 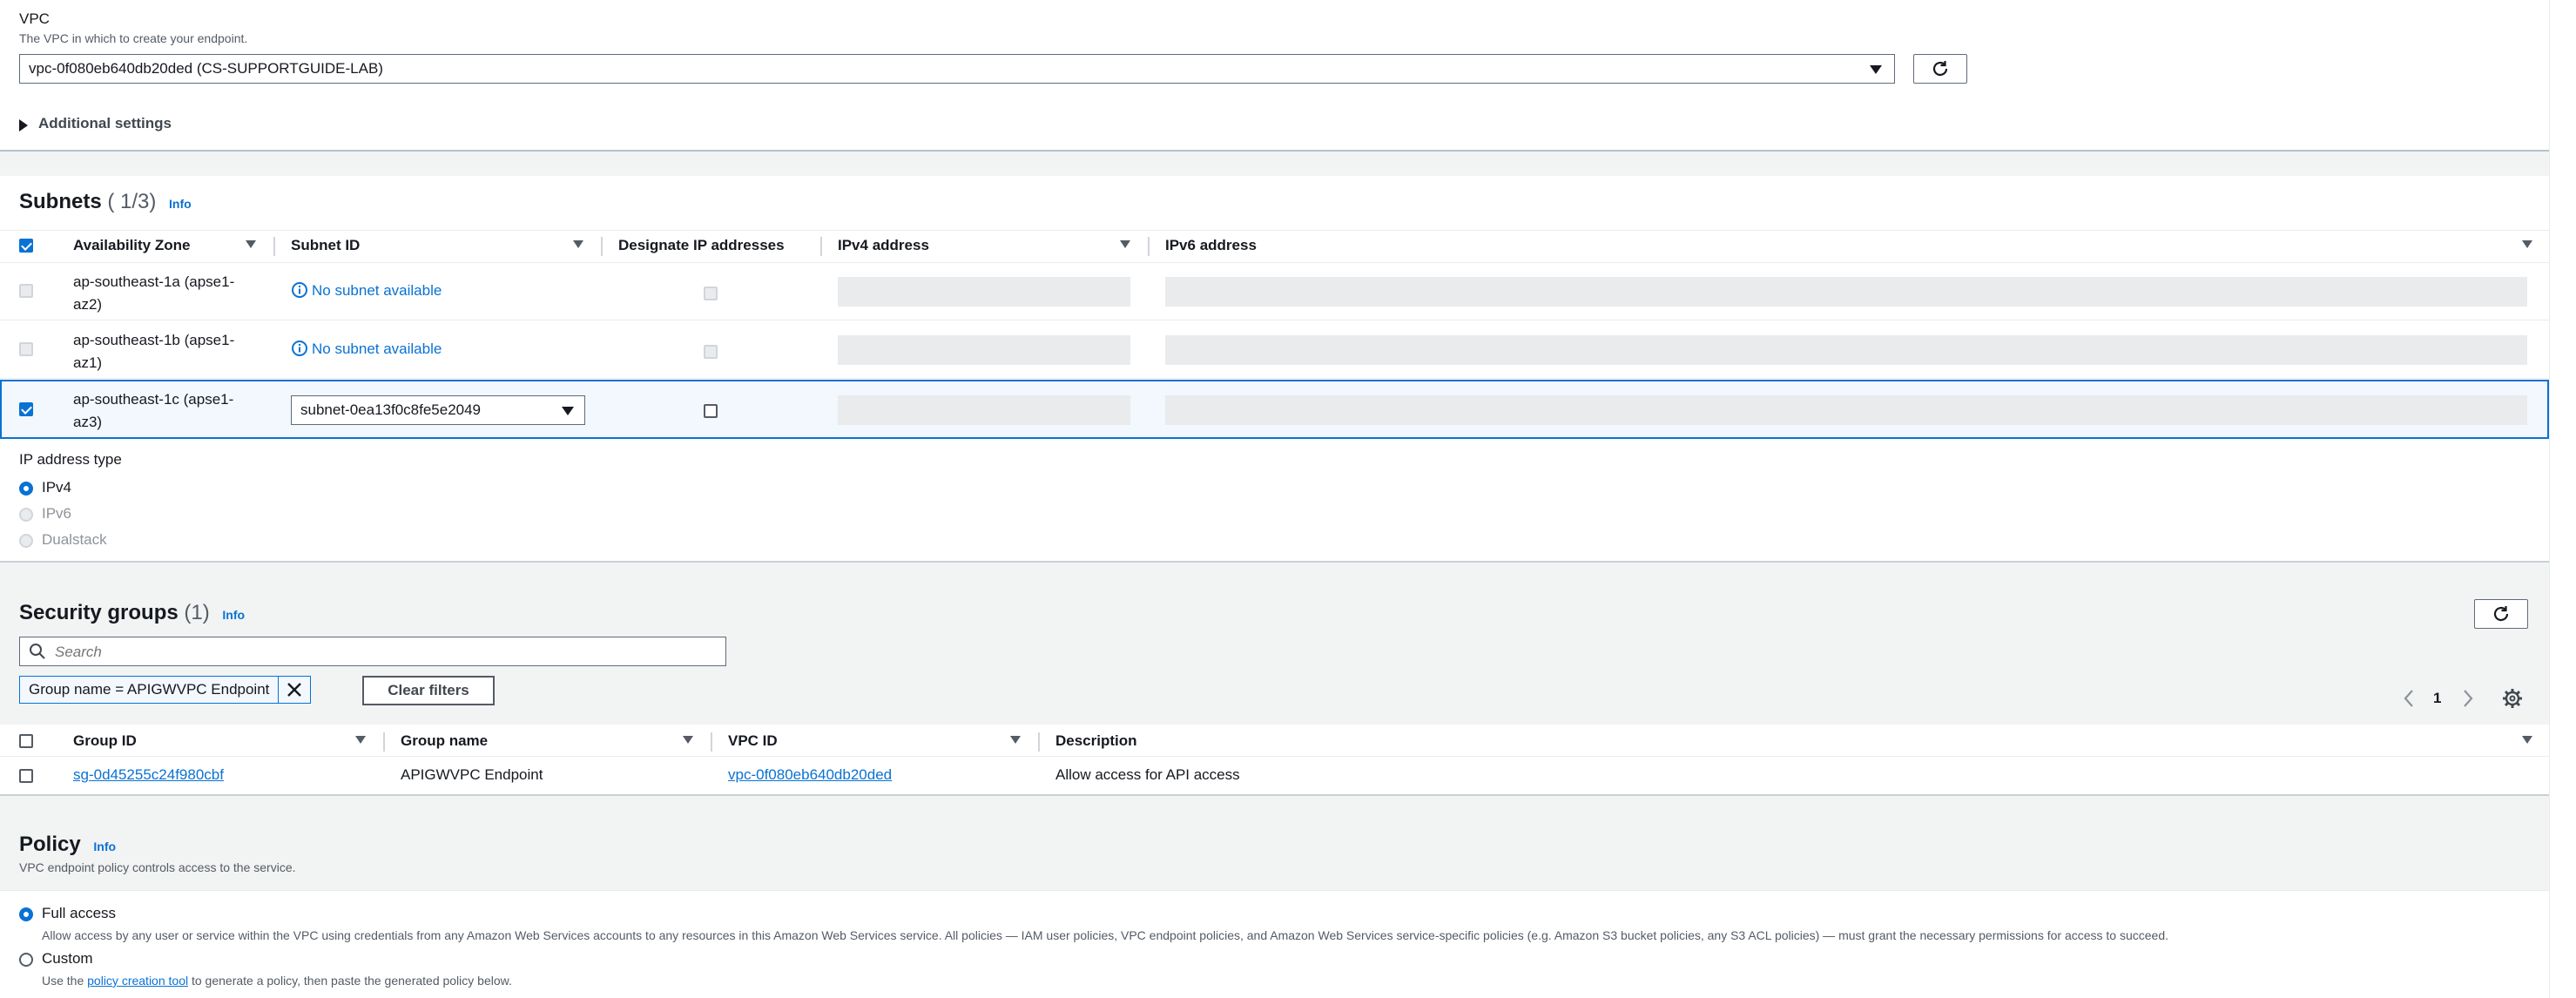 What do you see at coordinates (386, 652) in the screenshot?
I see `search-input` at bounding box center [386, 652].